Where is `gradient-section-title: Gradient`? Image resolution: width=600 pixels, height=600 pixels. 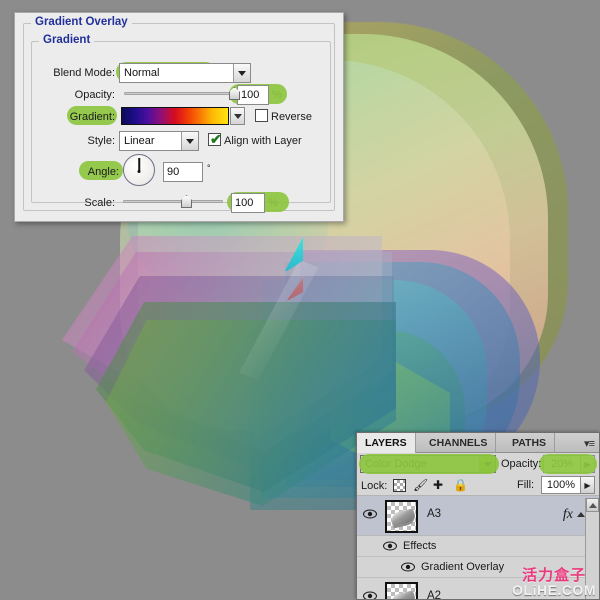
gradient-section-title: Gradient is located at coordinates (67, 40).